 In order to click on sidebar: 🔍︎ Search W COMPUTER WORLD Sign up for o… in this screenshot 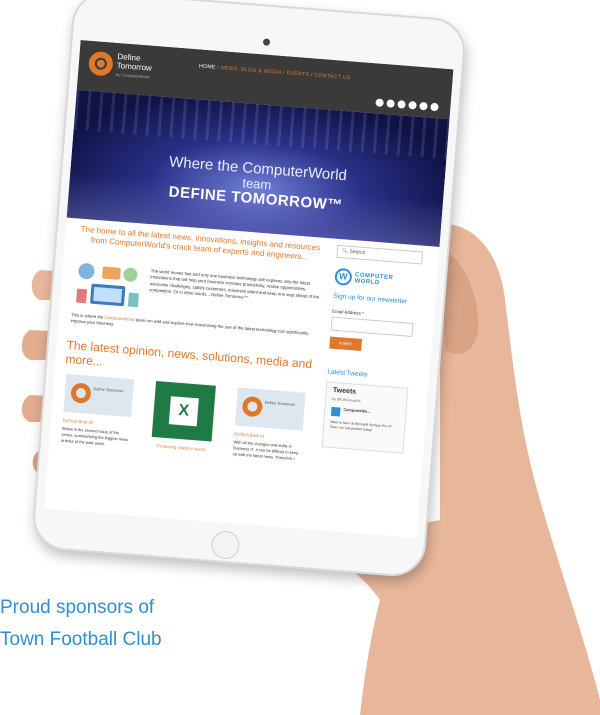, I will do `click(375, 349)`.